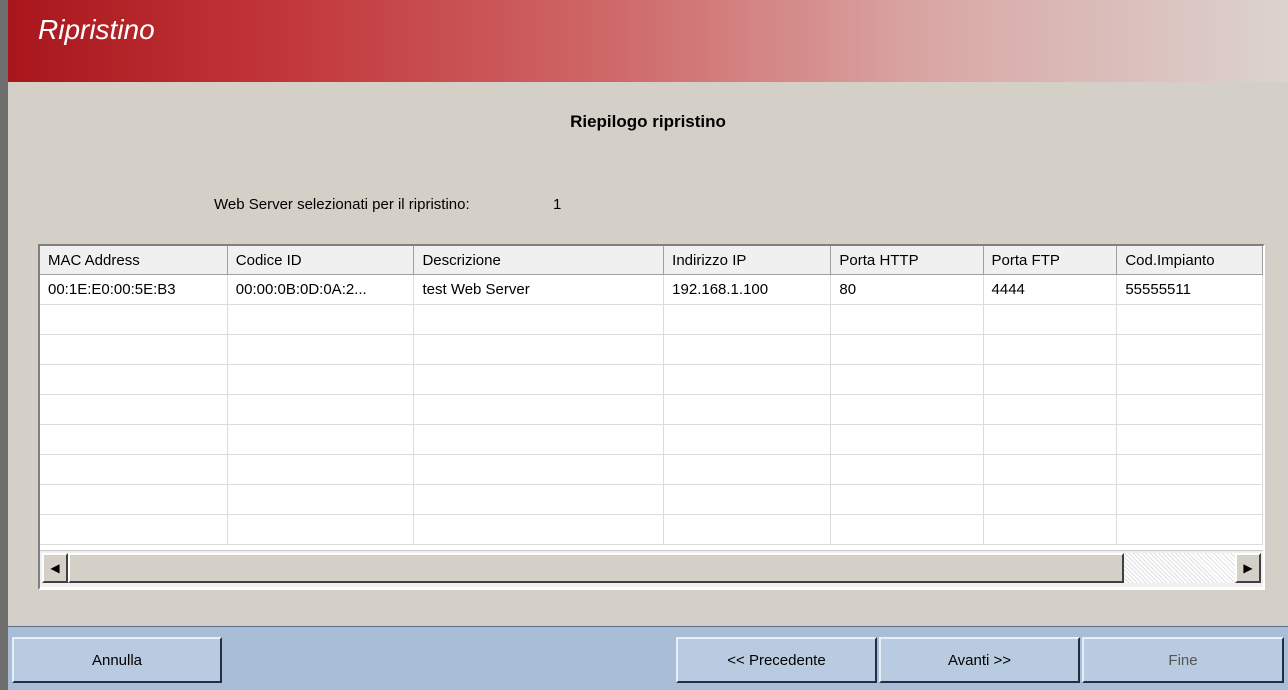 Image resolution: width=1288 pixels, height=690 pixels. I want to click on selected-count-value: 1, so click(557, 204).